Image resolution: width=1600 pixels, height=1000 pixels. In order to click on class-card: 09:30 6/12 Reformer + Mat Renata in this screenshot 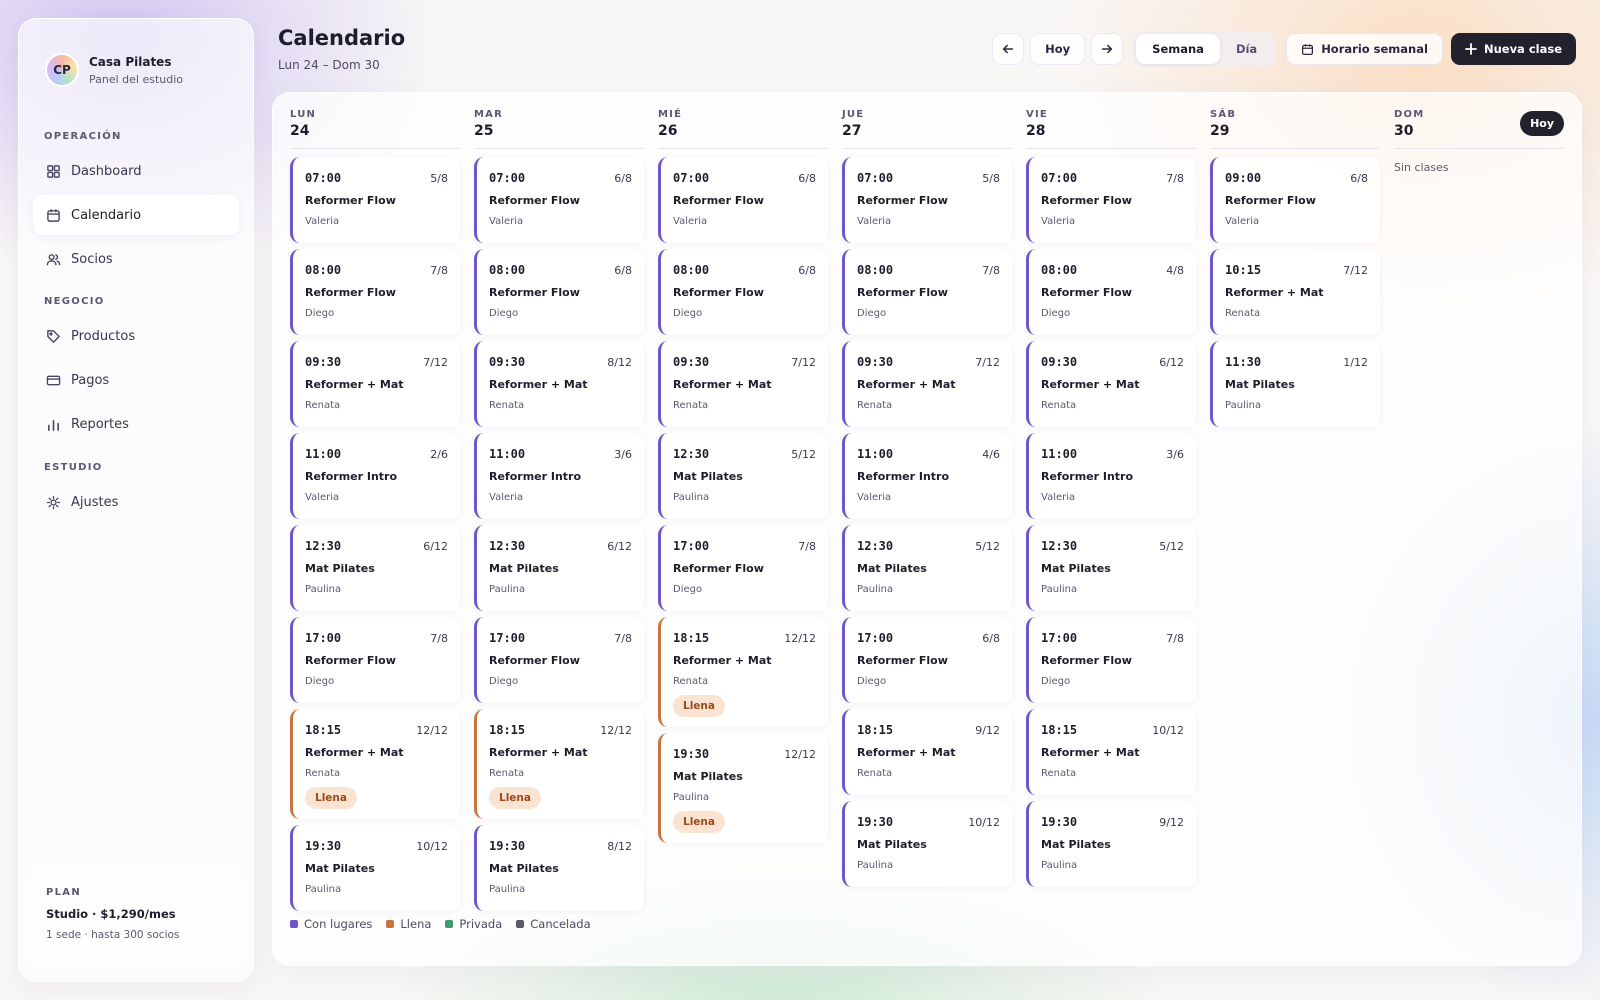, I will do `click(1111, 384)`.